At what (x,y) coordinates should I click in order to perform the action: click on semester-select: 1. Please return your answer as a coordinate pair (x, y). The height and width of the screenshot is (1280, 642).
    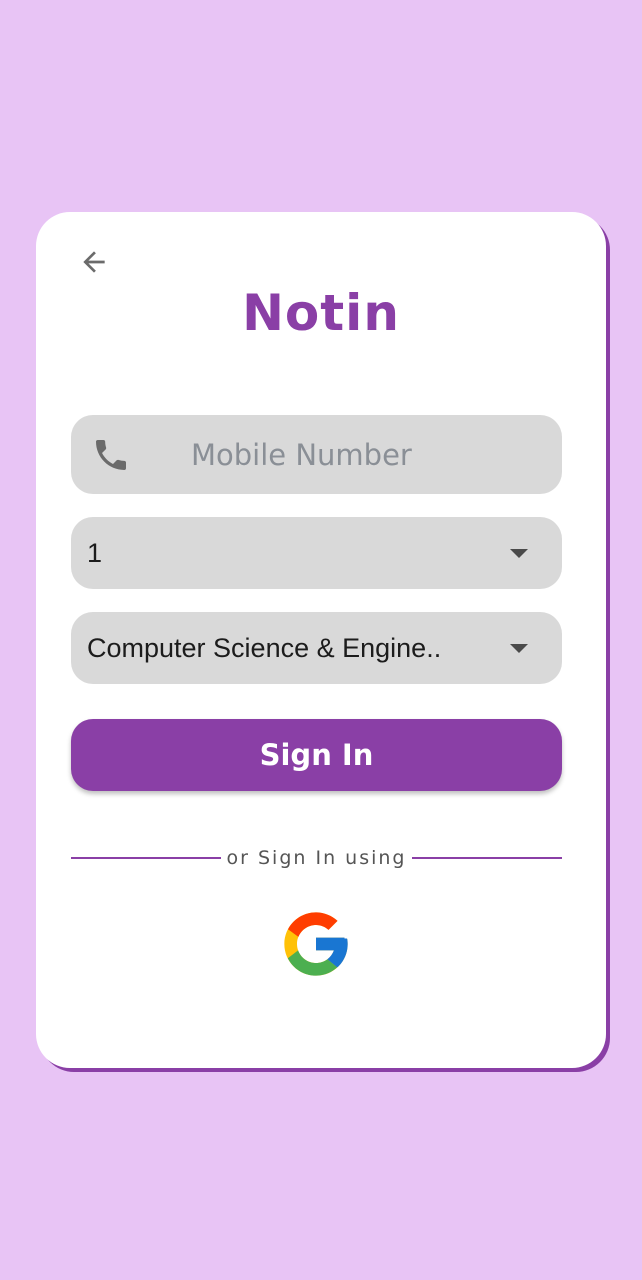
    Looking at the image, I should click on (316, 553).